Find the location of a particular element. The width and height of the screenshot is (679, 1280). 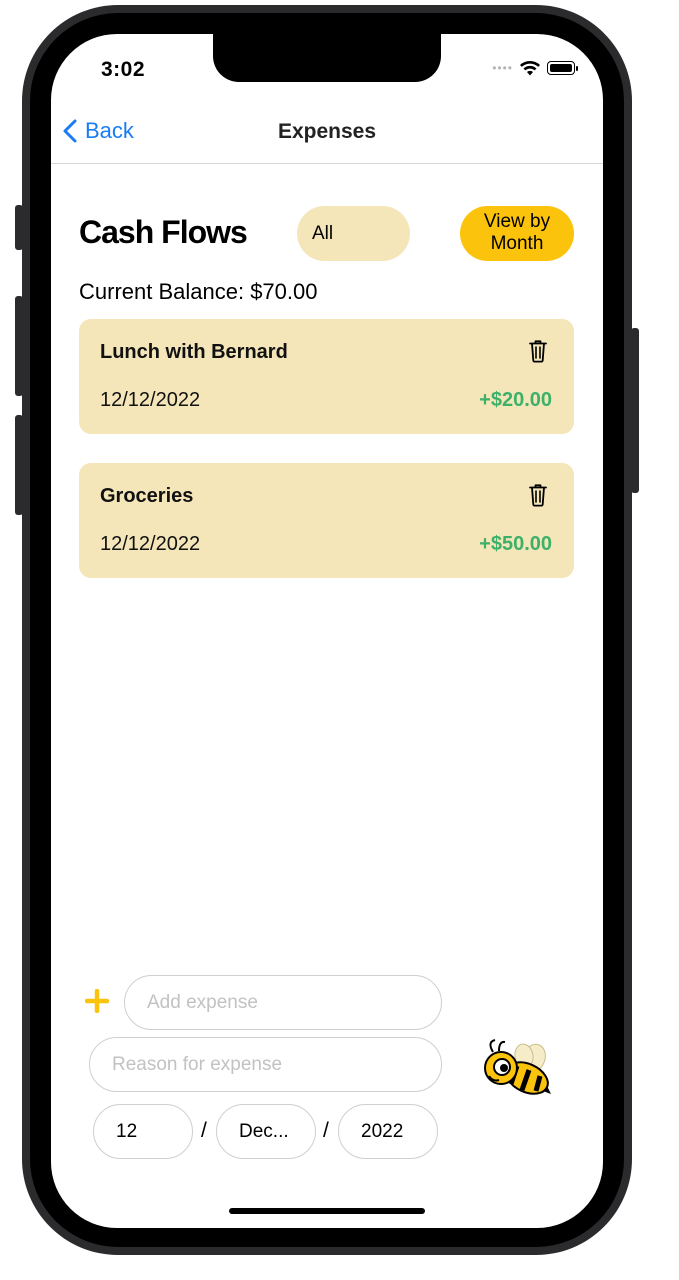

bee-mascot-icon is located at coordinates (519, 1067).